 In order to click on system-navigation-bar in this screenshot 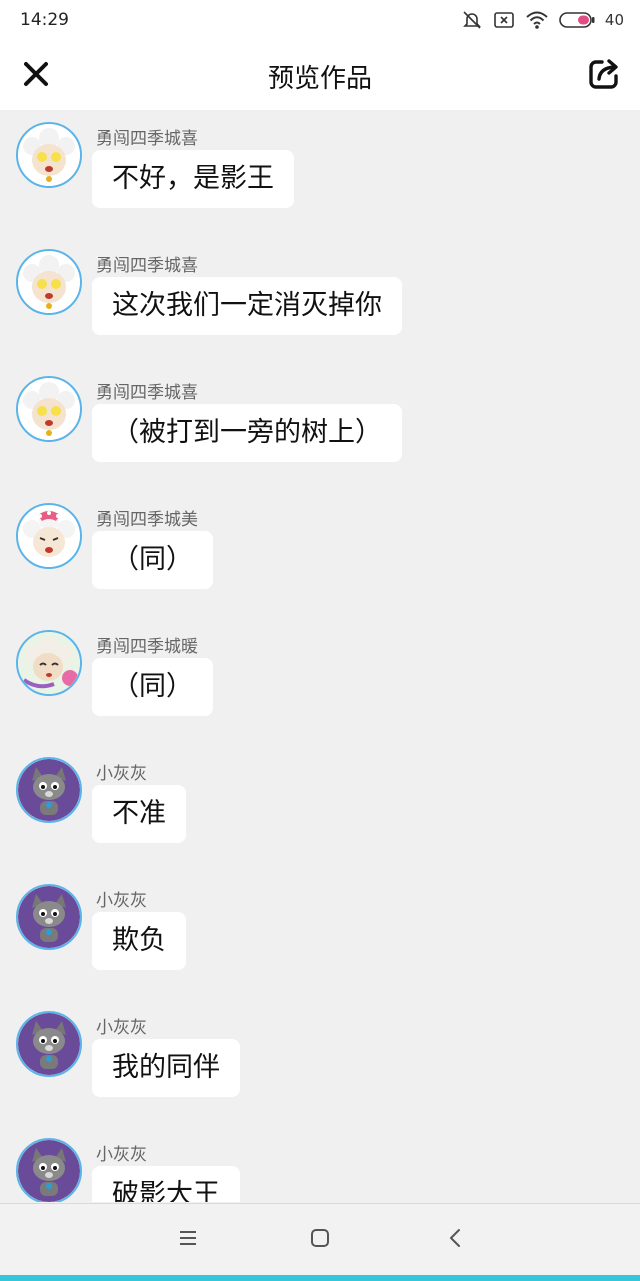, I will do `click(320, 1242)`.